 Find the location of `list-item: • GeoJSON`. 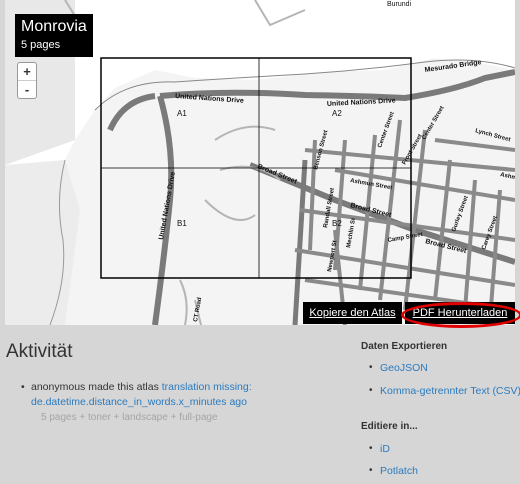

list-item: • GeoJSON is located at coordinates (398, 368).